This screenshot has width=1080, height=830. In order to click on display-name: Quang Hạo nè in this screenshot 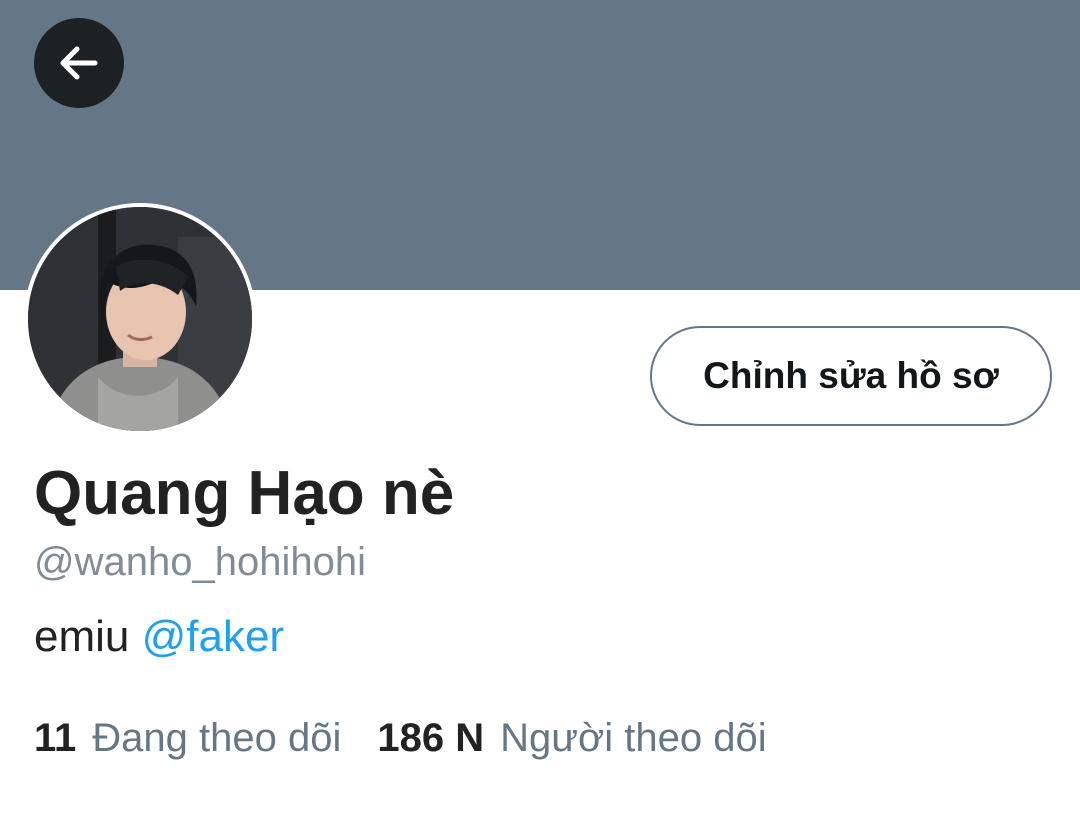, I will do `click(244, 493)`.